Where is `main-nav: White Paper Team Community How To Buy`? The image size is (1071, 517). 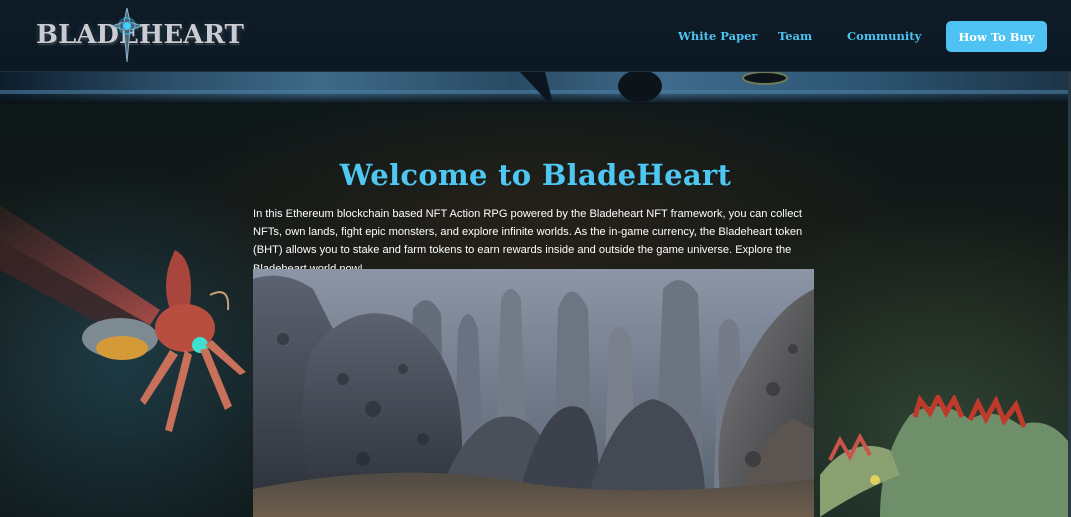
main-nav: White Paper Team Community How To Buy is located at coordinates (535, 36).